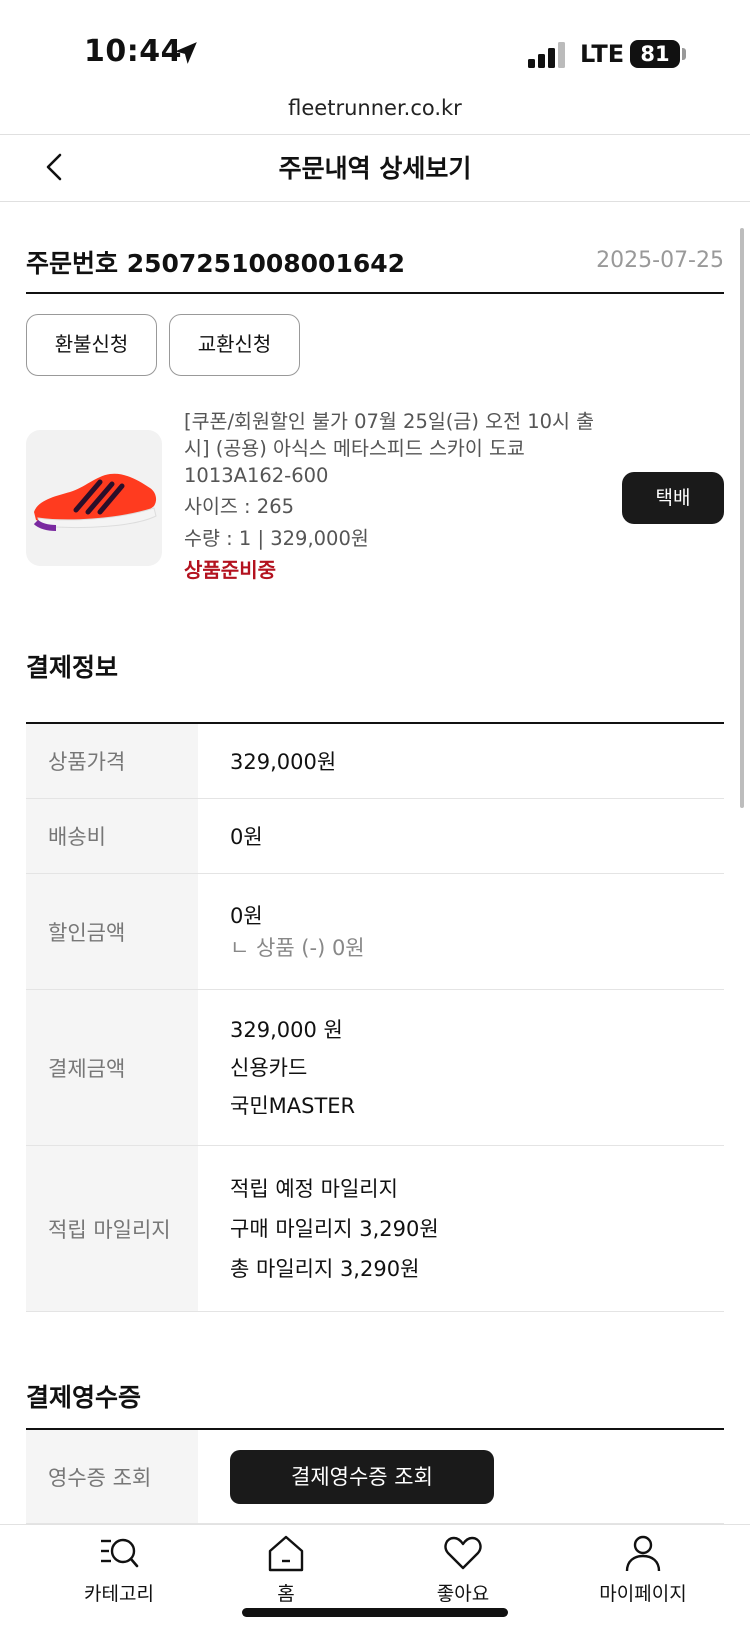 The height and width of the screenshot is (1630, 750). Describe the element at coordinates (119, 1594) in the screenshot. I see `nav-label: 카테고리` at that location.